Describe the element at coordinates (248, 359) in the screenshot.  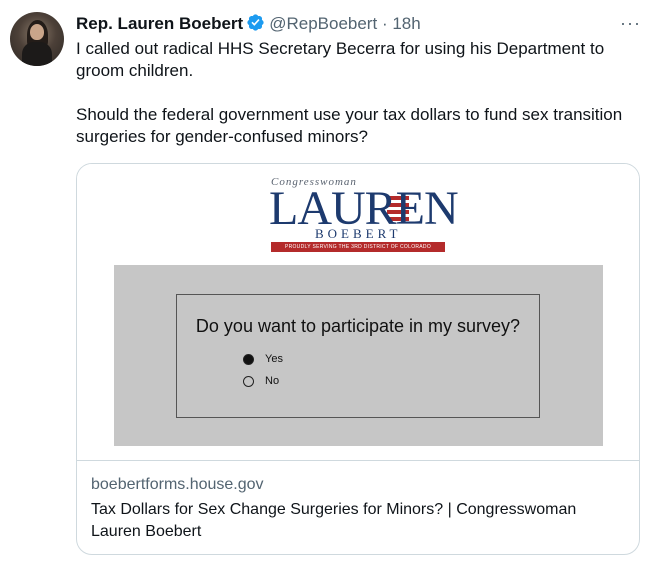
I see `radio-selected-icon` at that location.